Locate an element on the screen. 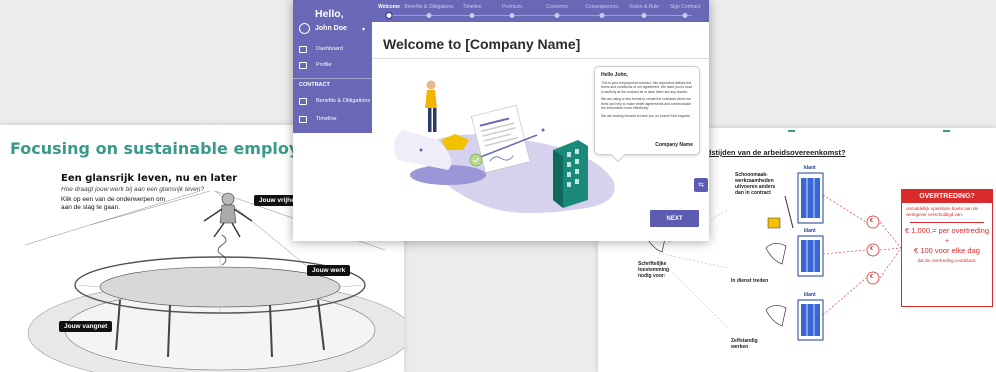 This screenshot has height=372, width=996. sidebar-item-label: Profile is located at coordinates (324, 65).